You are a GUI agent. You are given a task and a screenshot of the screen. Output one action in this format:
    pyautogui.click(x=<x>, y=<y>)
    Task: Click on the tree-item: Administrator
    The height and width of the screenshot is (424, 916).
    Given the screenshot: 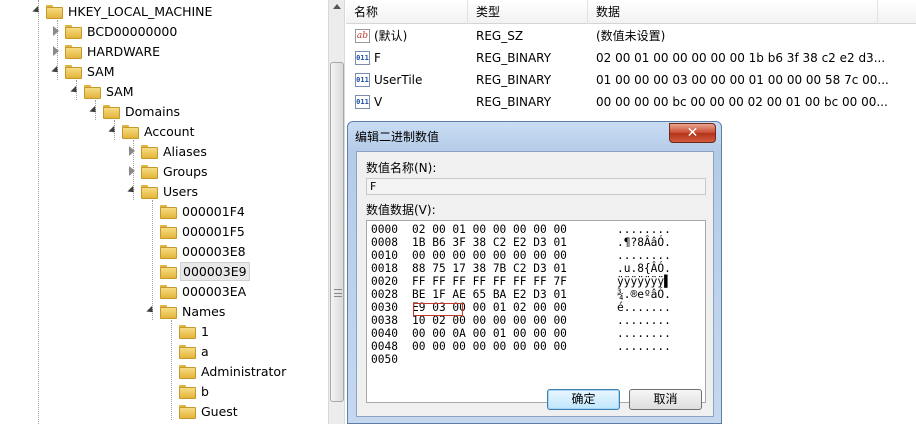 What is the action you would take?
    pyautogui.click(x=226, y=371)
    